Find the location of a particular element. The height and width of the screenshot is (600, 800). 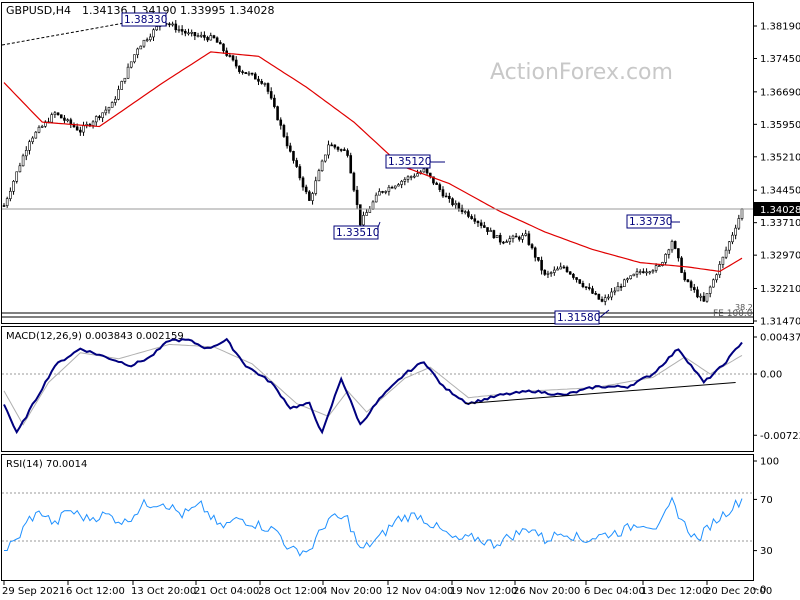

level-label-33730: 1.33730 is located at coordinates (653, 221).